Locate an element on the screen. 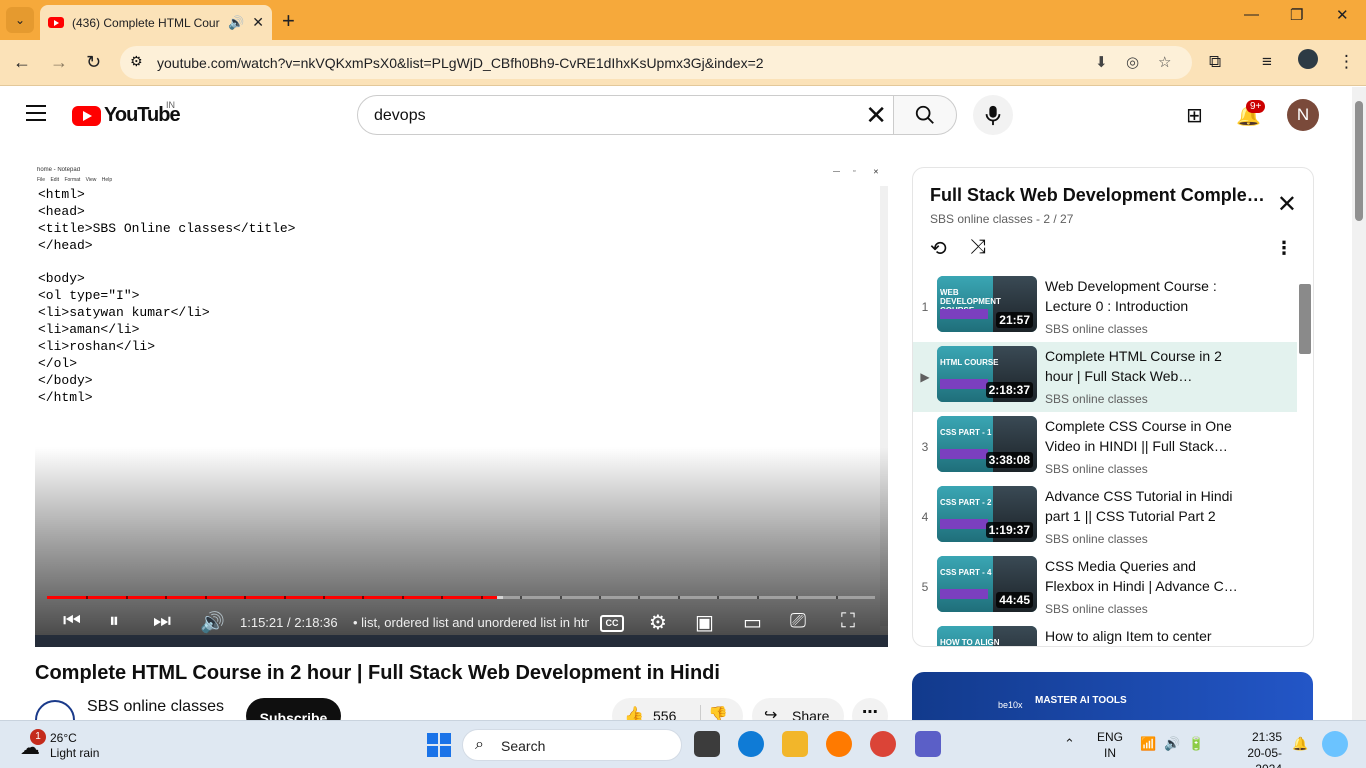 This screenshot has height=768, width=1366. new-tab-button: + is located at coordinates (288, 21).